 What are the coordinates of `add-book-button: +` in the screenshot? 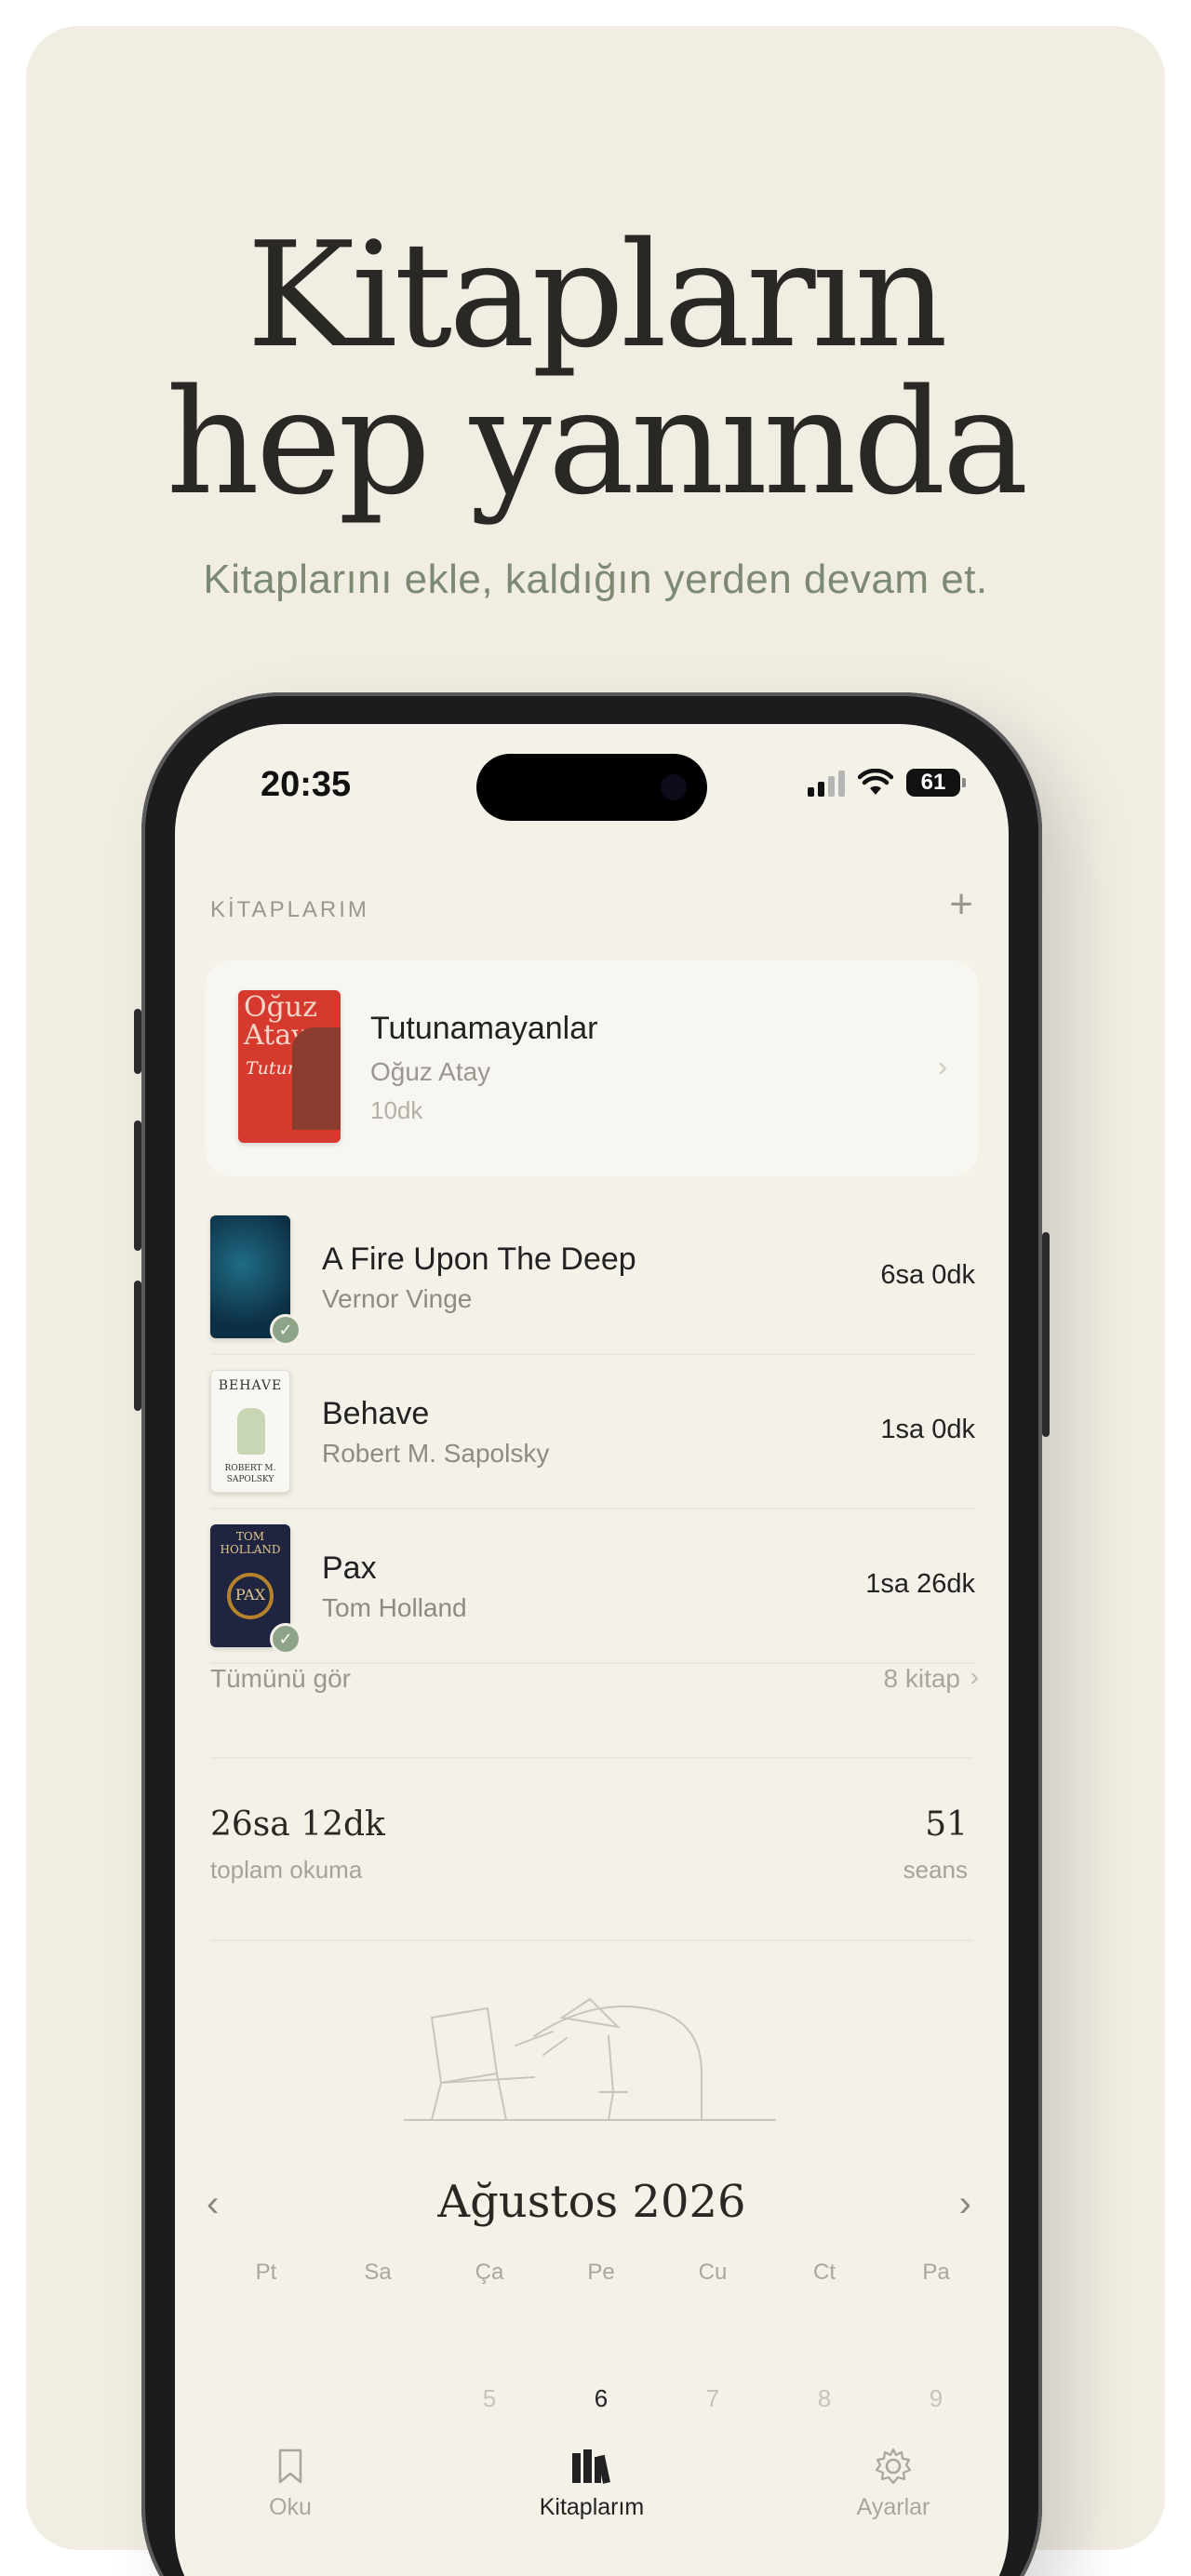 It's located at (961, 904).